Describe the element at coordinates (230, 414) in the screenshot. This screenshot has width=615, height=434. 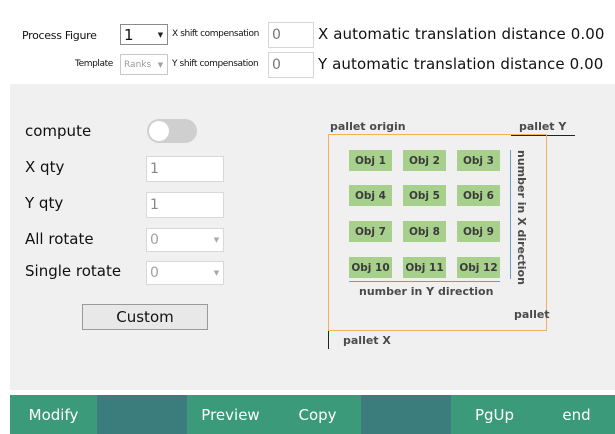
I see `preview-button: Preview` at that location.